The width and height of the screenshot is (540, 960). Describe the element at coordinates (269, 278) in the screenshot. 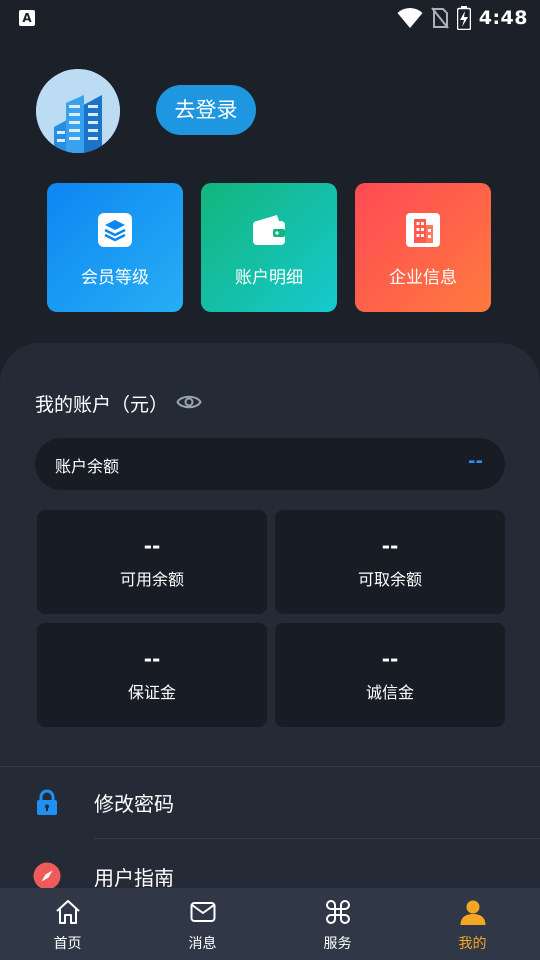

I see `account-detail-label: 账户明细` at that location.